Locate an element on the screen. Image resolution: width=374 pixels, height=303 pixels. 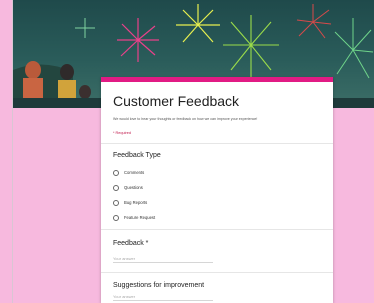
option-label: Questions is located at coordinates (133, 187).